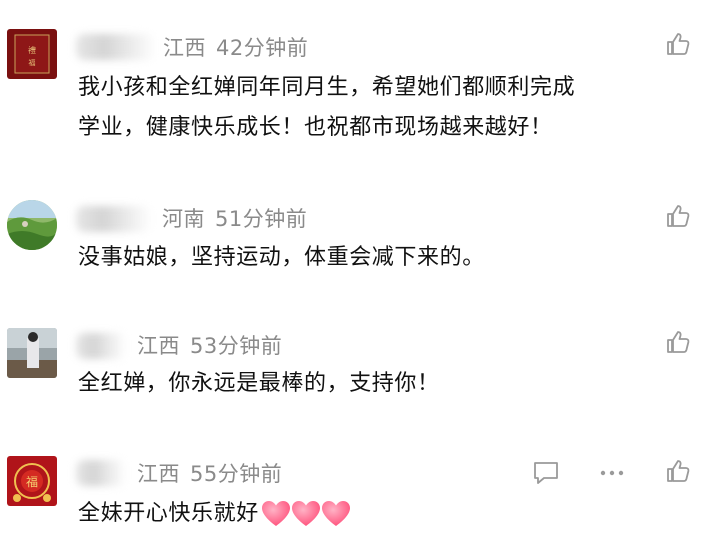 The height and width of the screenshot is (547, 720). I want to click on timestamp: 42分钟前, so click(262, 48).